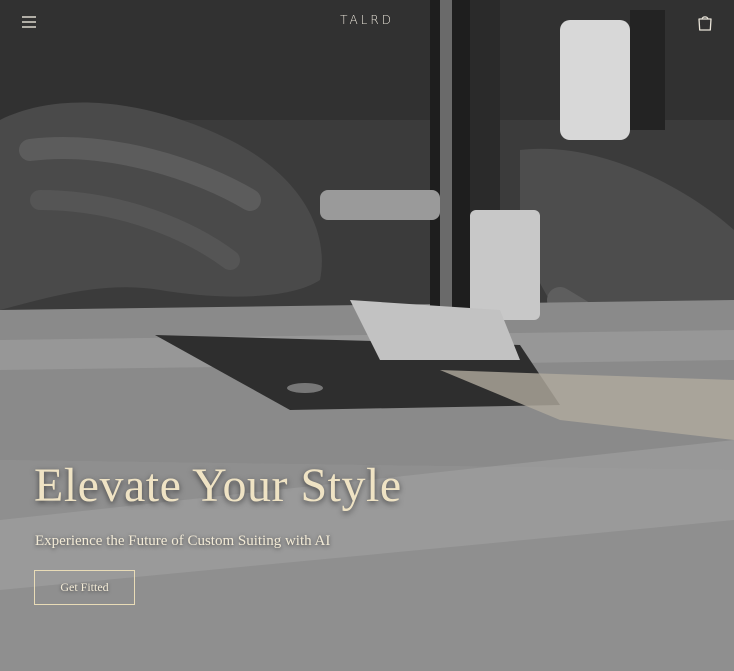  What do you see at coordinates (218, 485) in the screenshot?
I see `hero-headline: Elevate Your Style` at bounding box center [218, 485].